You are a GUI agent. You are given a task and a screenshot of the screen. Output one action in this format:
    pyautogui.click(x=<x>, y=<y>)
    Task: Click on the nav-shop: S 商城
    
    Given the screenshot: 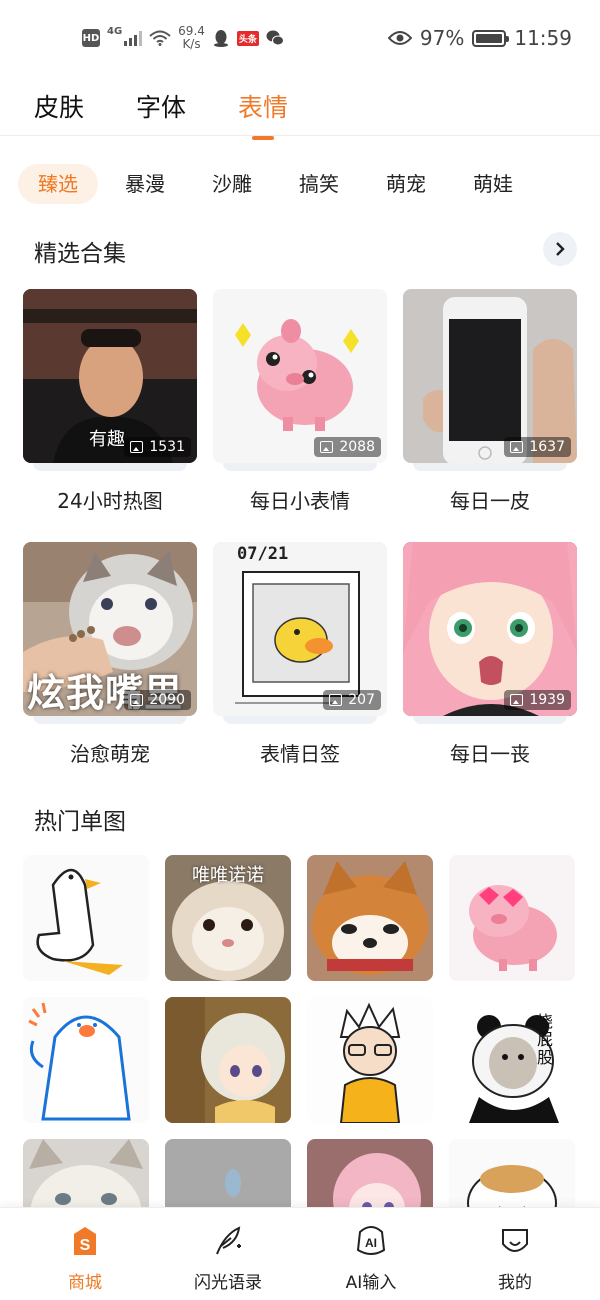 What is the action you would take?
    pyautogui.click(x=85, y=1254)
    